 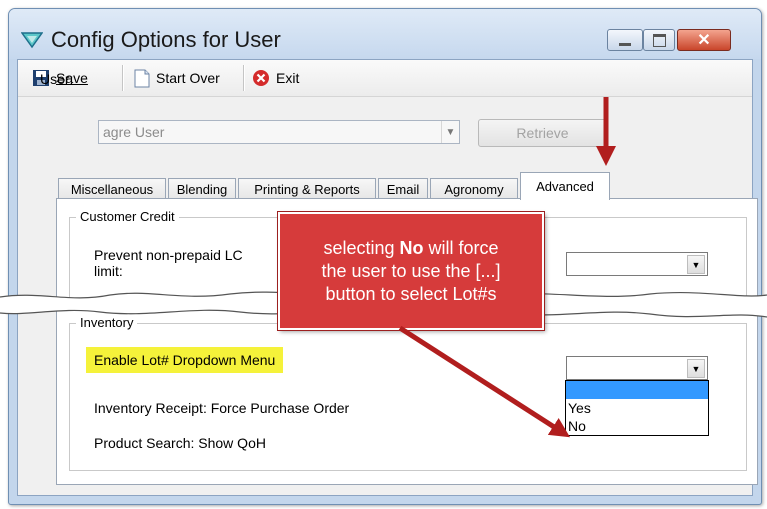 What do you see at coordinates (261, 78) in the screenshot?
I see `exit-icon` at bounding box center [261, 78].